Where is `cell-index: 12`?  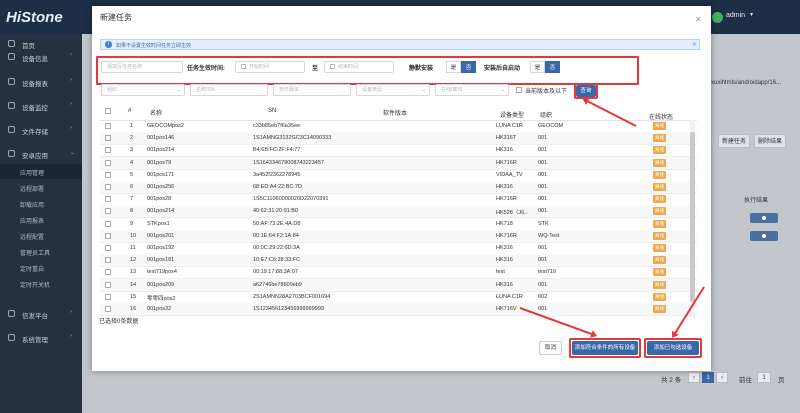
cell-index: 12 is located at coordinates (133, 260).